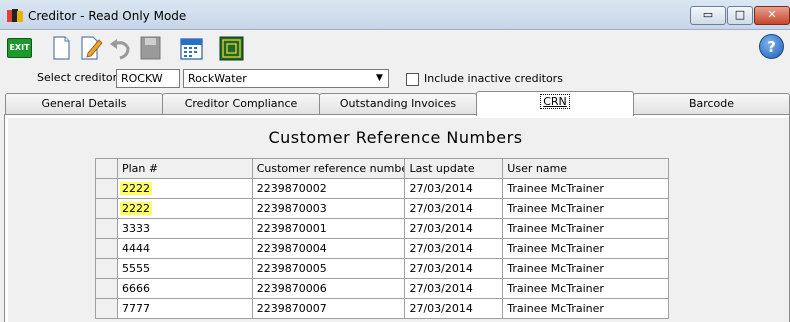  Describe the element at coordinates (241, 103) in the screenshot. I see `tab-creditor-compliance: Creditor Compliance` at that location.